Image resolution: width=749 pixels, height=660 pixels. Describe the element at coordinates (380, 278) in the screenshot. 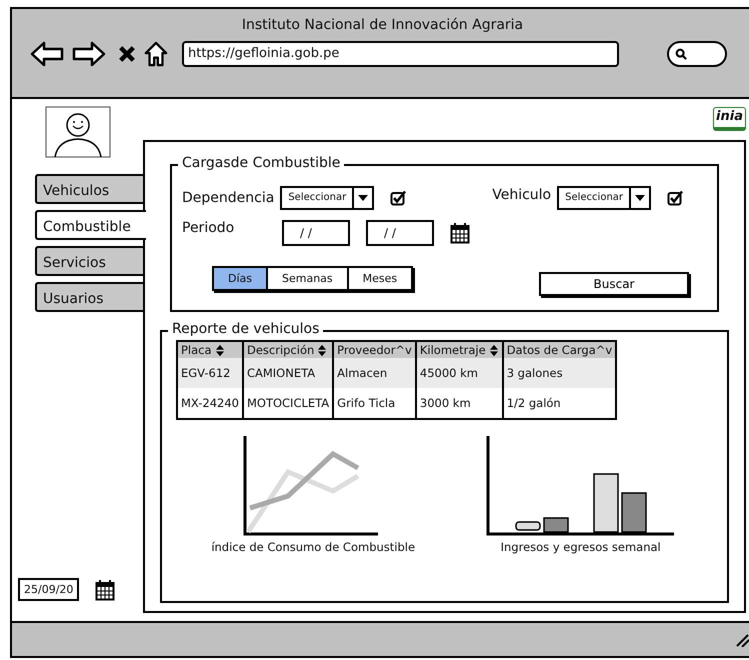

I see `range-tab: Meses` at that location.